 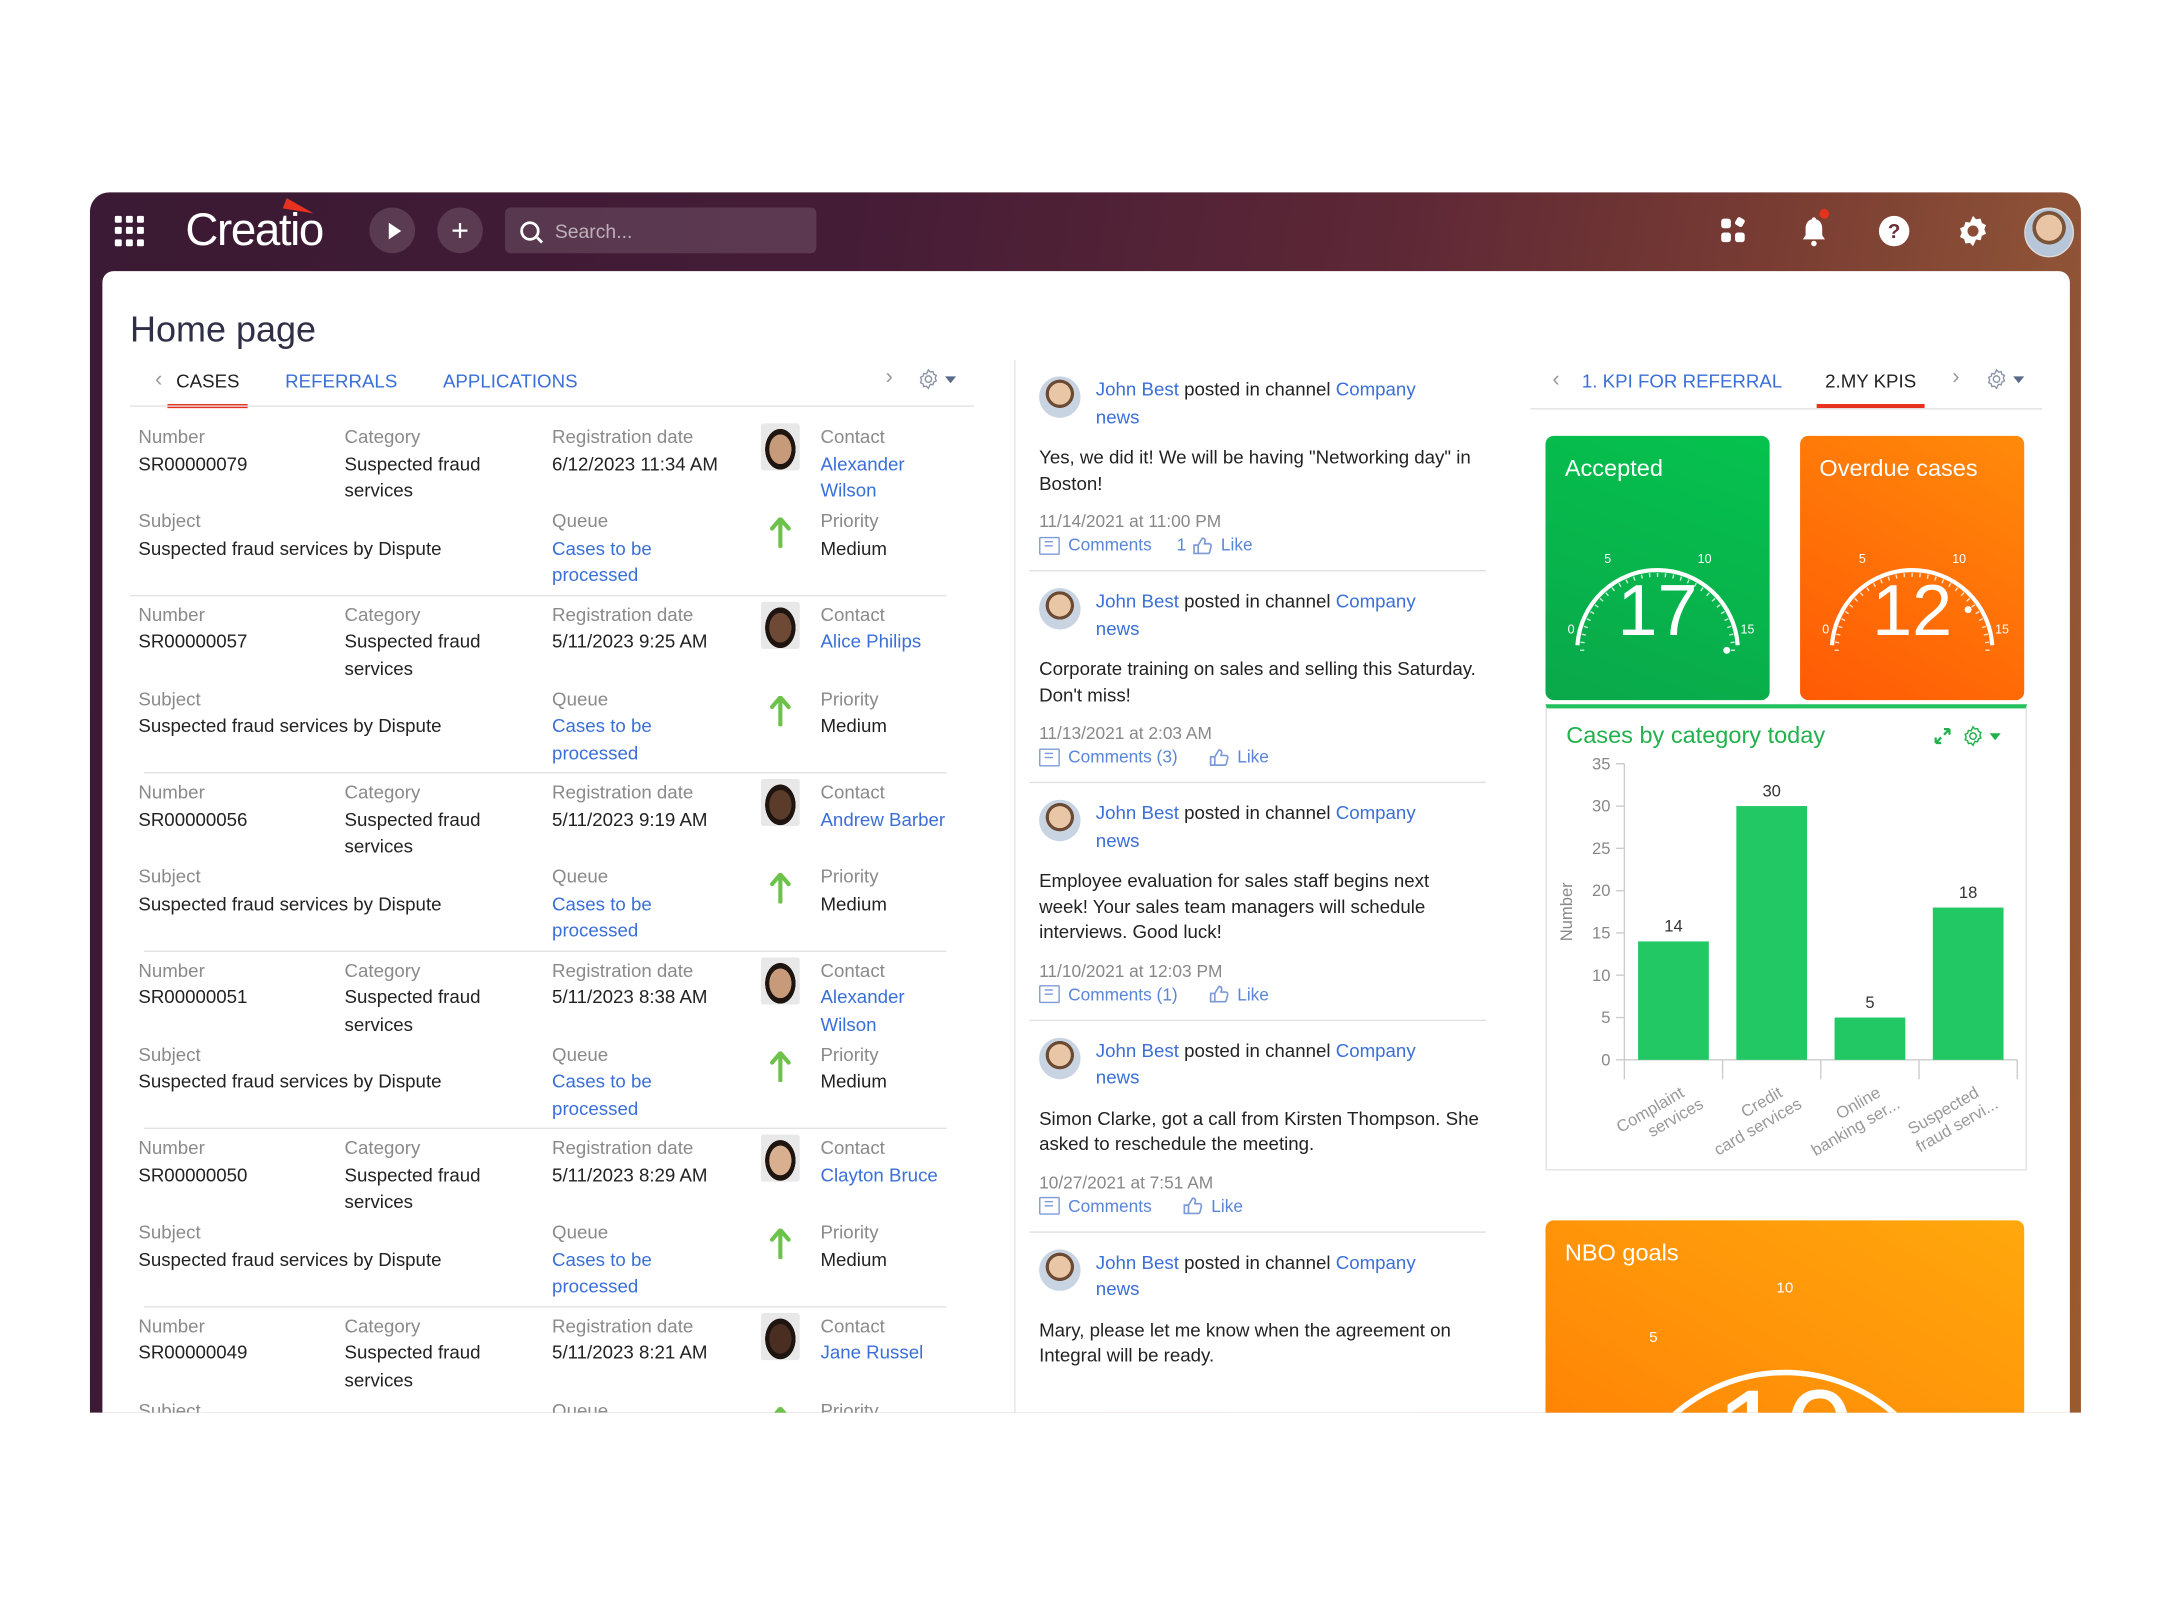 What do you see at coordinates (1657, 568) in the screenshot?
I see `kpi-accepted: Accepted 0 5 10 15 17` at bounding box center [1657, 568].